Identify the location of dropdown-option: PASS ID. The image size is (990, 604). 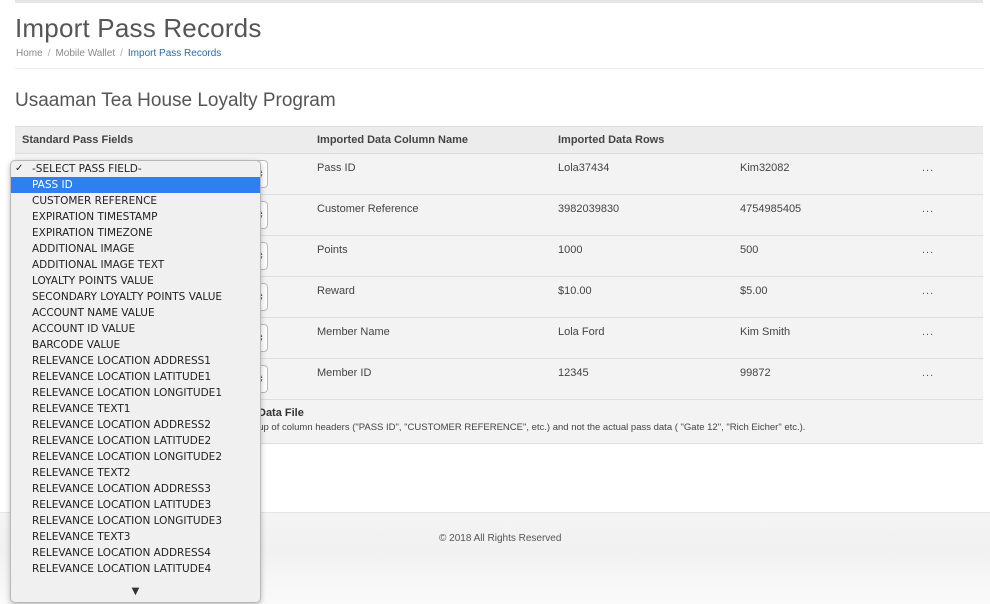
(135, 185).